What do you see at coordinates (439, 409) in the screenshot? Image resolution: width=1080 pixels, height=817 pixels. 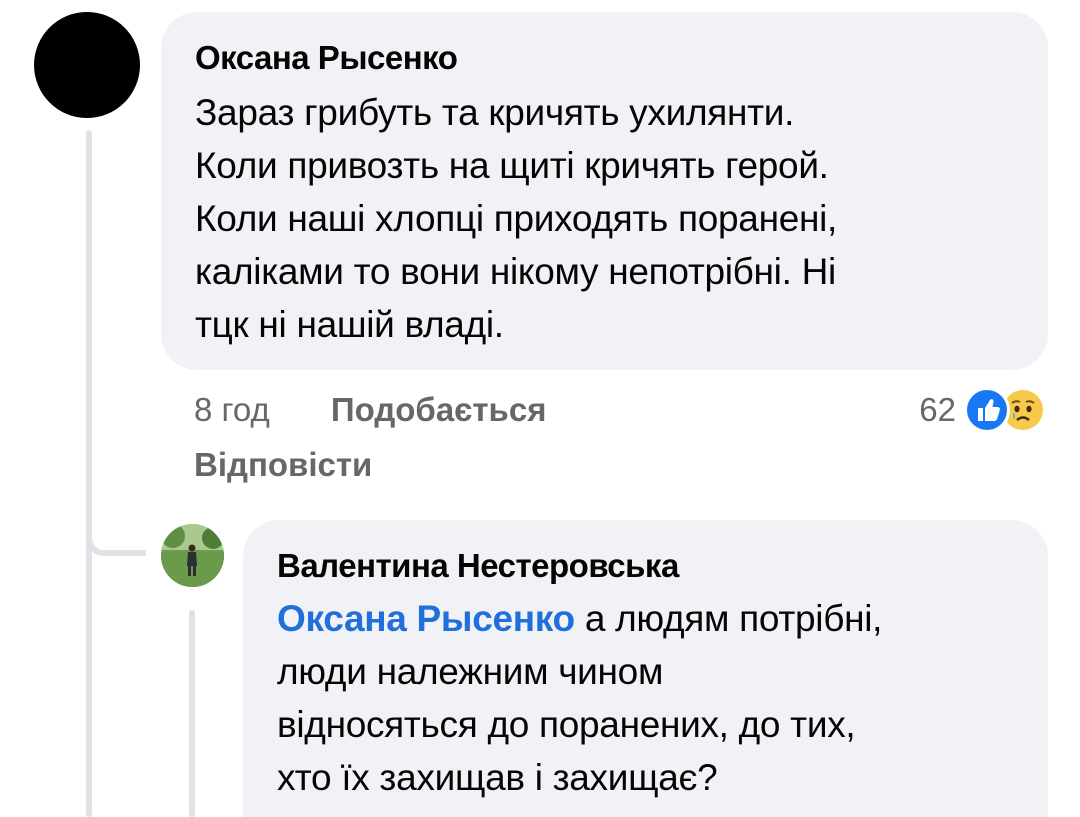 I see `like-button: Подобається` at bounding box center [439, 409].